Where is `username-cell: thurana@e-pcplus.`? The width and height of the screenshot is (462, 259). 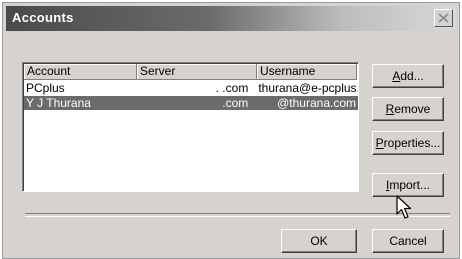 username-cell: thurana@e-pcplus. is located at coordinates (308, 88).